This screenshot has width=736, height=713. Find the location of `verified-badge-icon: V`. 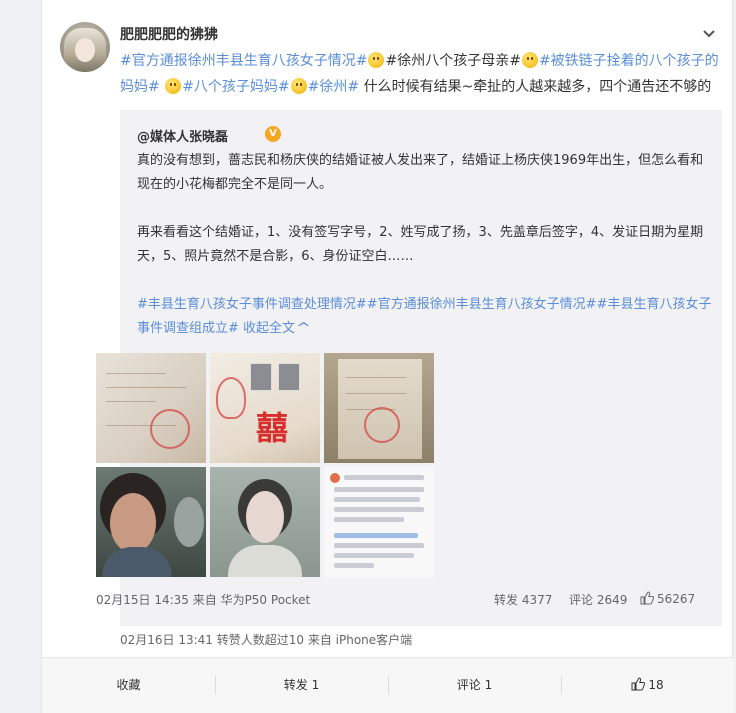

verified-badge-icon: V is located at coordinates (273, 134).